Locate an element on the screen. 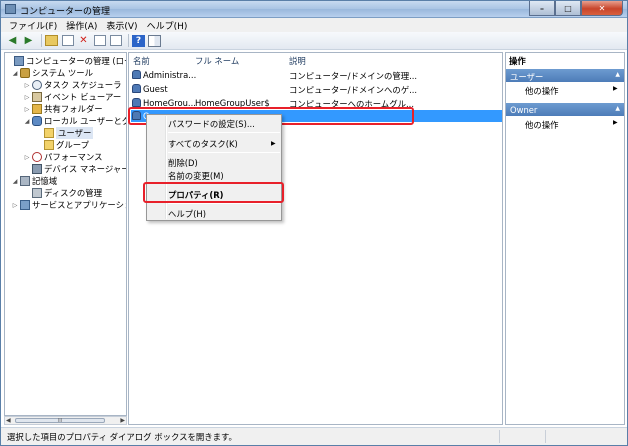 Image resolution: width=628 pixels, height=446 pixels. section-label: Owner is located at coordinates (524, 110).